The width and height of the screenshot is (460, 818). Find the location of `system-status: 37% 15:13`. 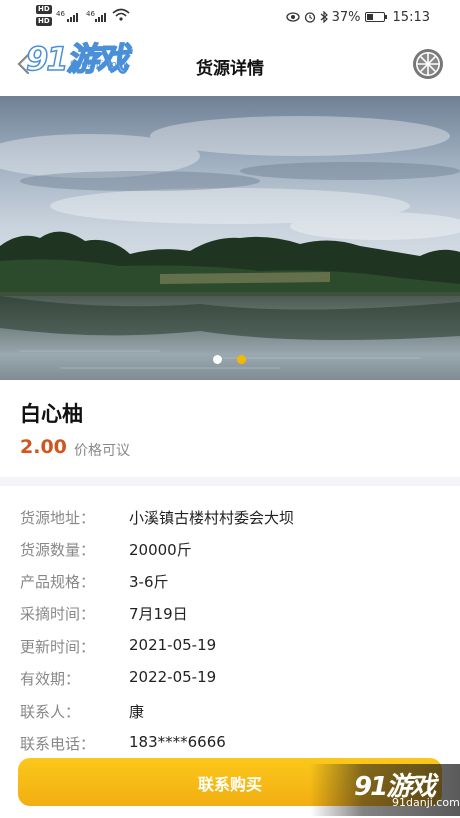

system-status: 37% 15:13 is located at coordinates (357, 17).